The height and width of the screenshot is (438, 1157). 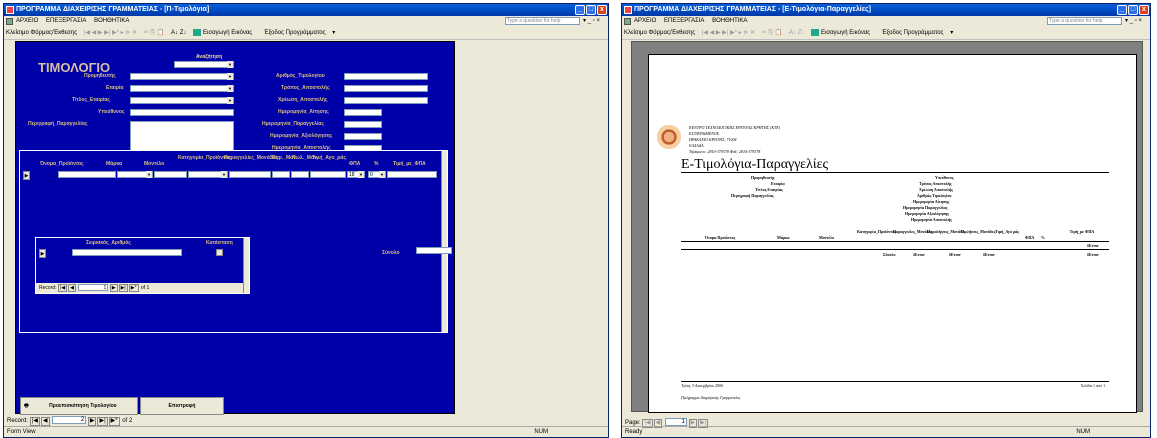 What do you see at coordinates (133, 288) in the screenshot?
I see `new-record-button: ▶*` at bounding box center [133, 288].